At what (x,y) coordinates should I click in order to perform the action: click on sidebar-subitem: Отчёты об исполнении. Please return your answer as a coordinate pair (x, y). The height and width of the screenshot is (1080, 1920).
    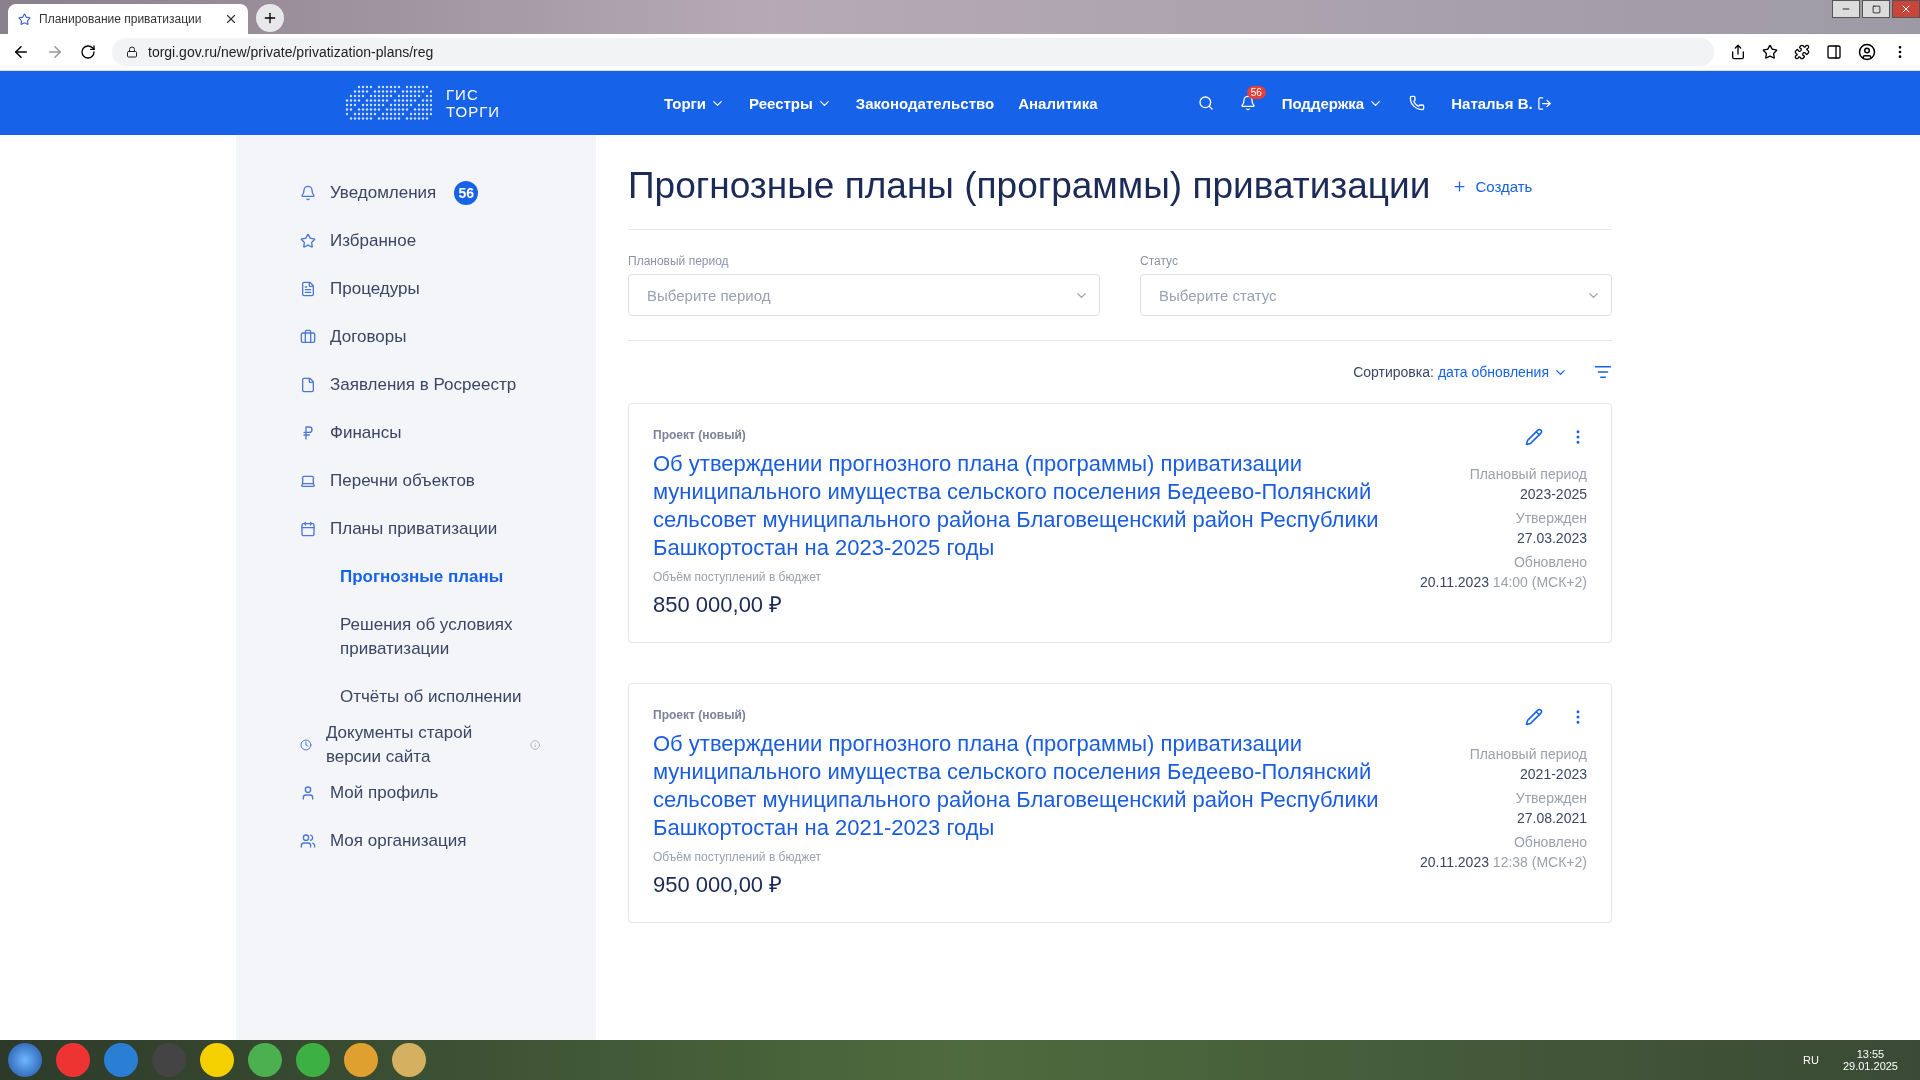
    Looking at the image, I should click on (416, 697).